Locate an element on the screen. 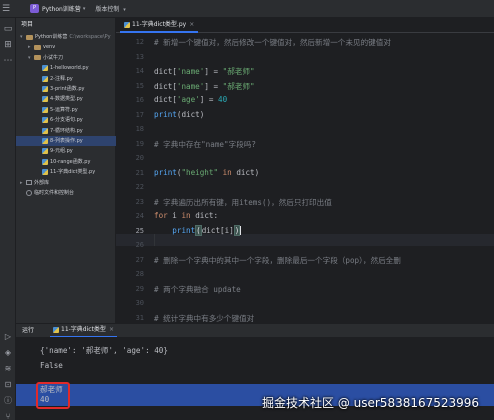  structure-icon: ⊞ is located at coordinates (8, 45).